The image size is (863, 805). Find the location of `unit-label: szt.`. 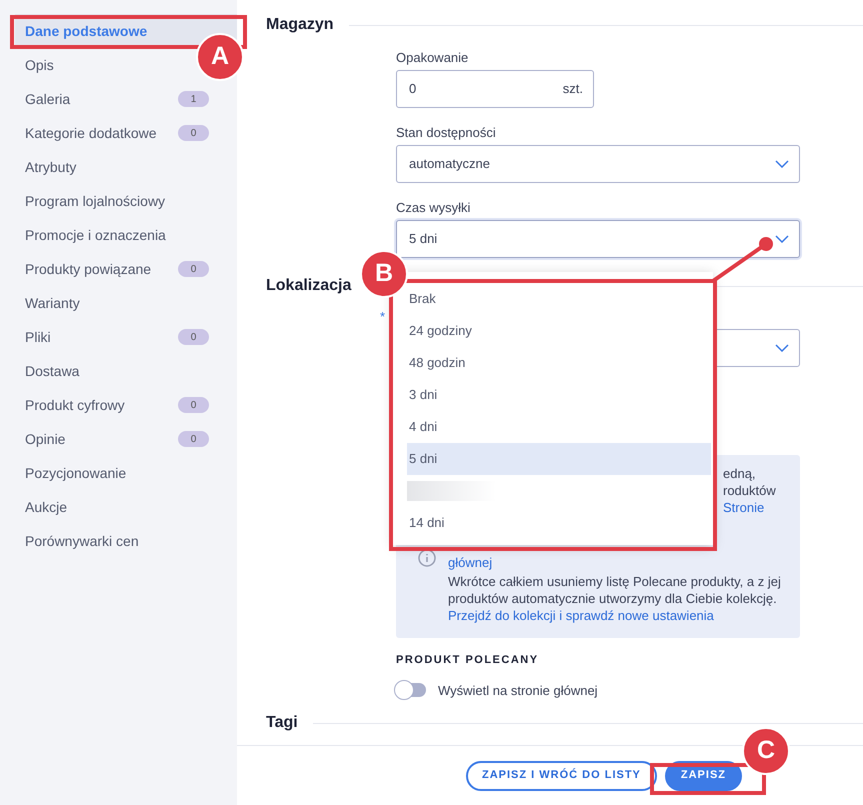

unit-label: szt. is located at coordinates (572, 89).